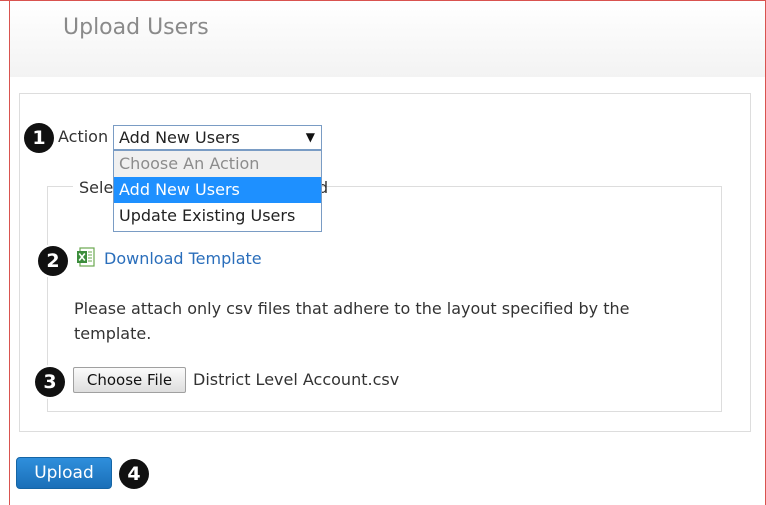  What do you see at coordinates (179, 137) in the screenshot?
I see `action-select-value: Add New Users` at bounding box center [179, 137].